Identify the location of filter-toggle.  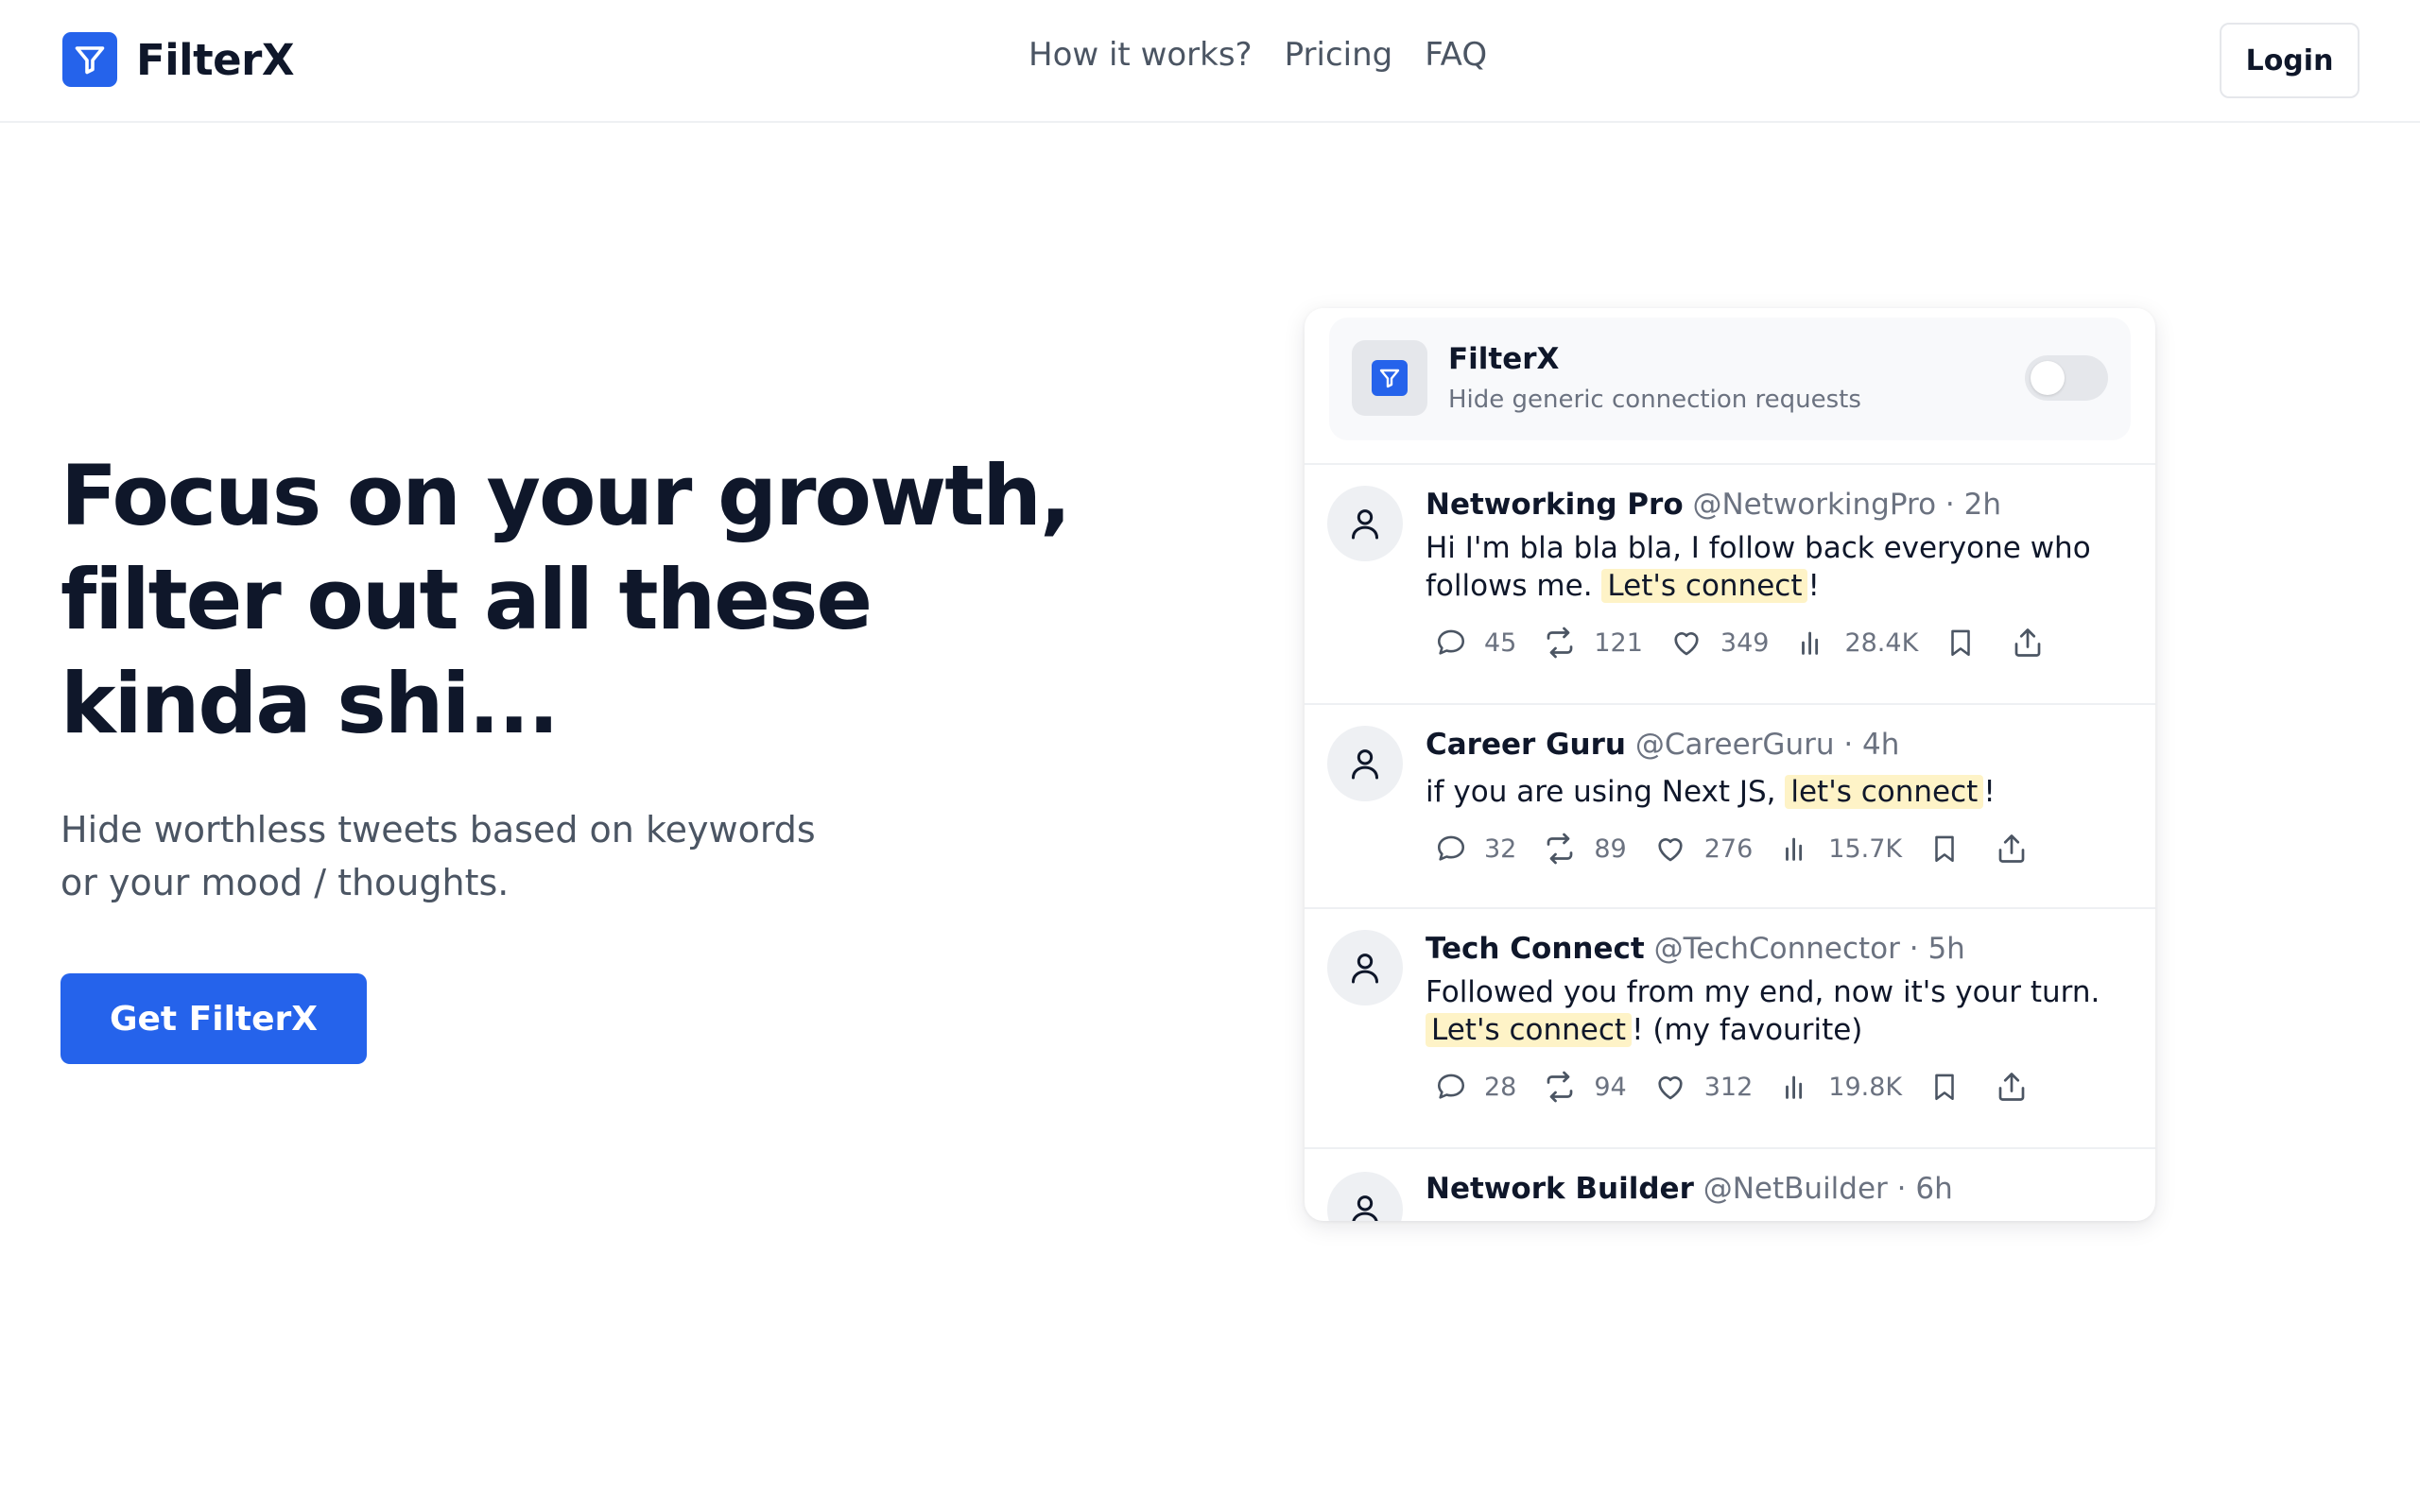
(2066, 378).